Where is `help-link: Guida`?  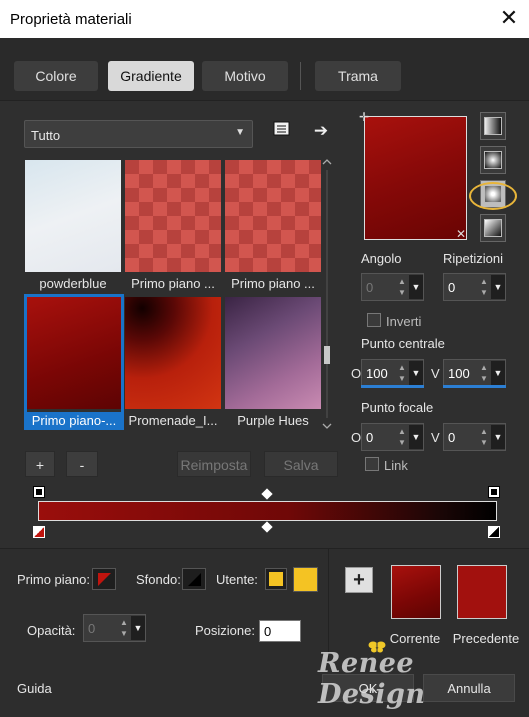 help-link: Guida is located at coordinates (34, 688).